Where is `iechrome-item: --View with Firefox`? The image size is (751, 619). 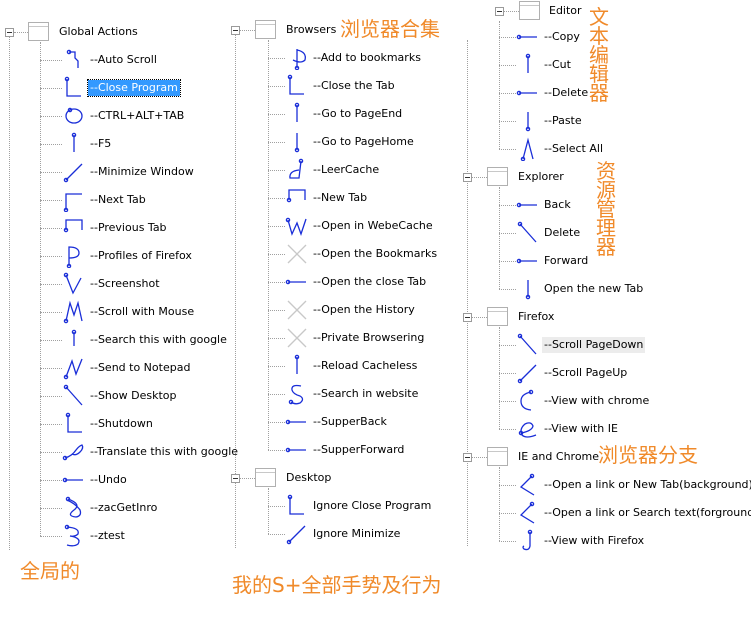 iechrome-item: --View with Firefox is located at coordinates (594, 541).